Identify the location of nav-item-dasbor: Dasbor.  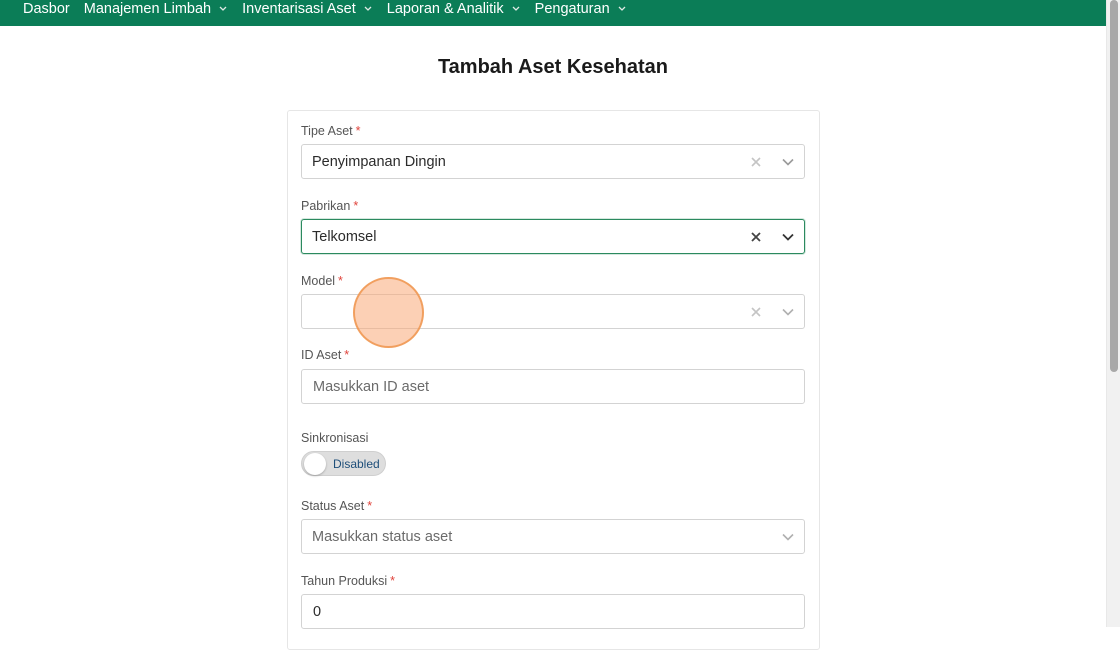
(46, 11).